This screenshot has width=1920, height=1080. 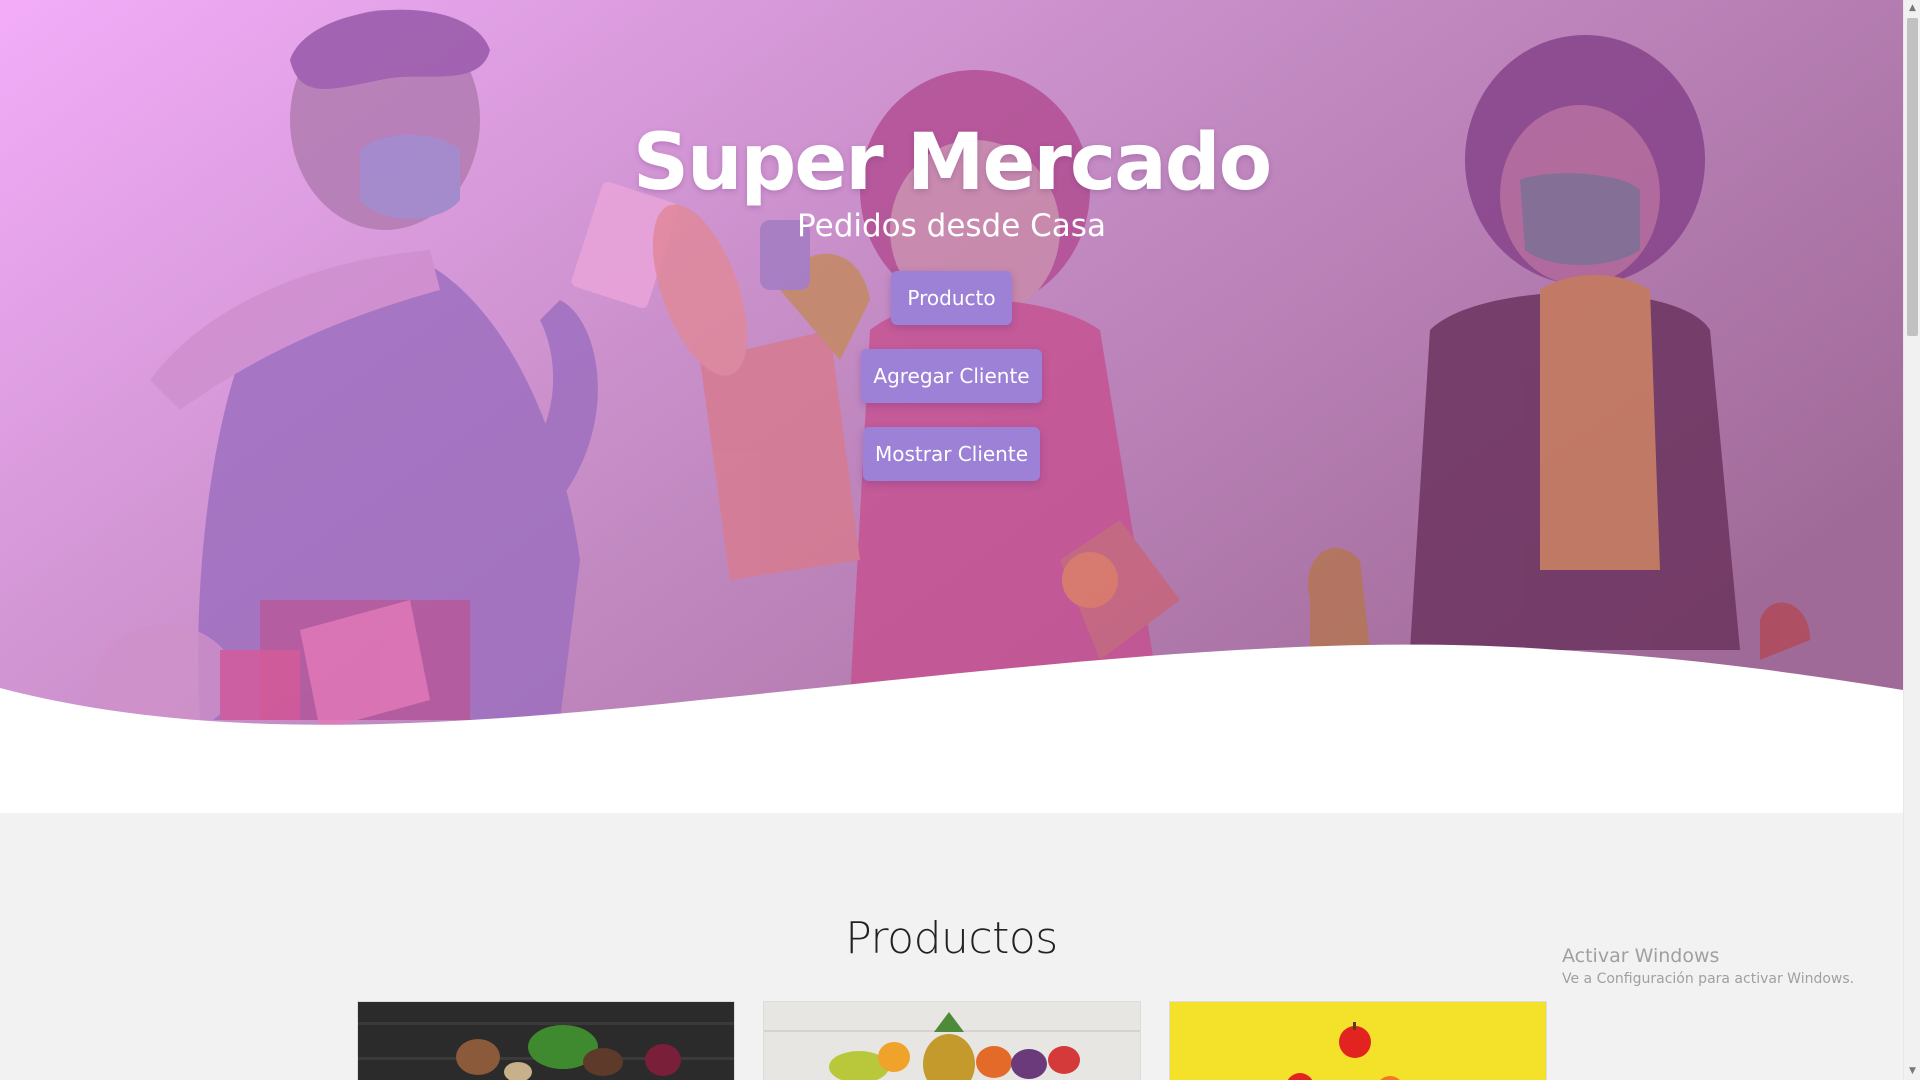 I want to click on fruits-yellow-image, so click(x=1358, y=1041).